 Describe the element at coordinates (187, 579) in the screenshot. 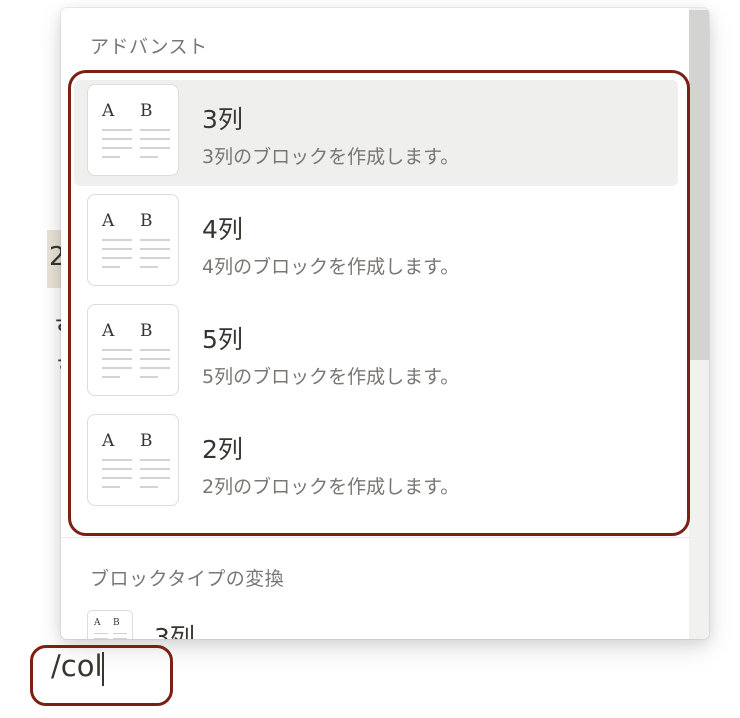

I see `section-header-block-type-conversion: ブロックタイプの変換` at that location.